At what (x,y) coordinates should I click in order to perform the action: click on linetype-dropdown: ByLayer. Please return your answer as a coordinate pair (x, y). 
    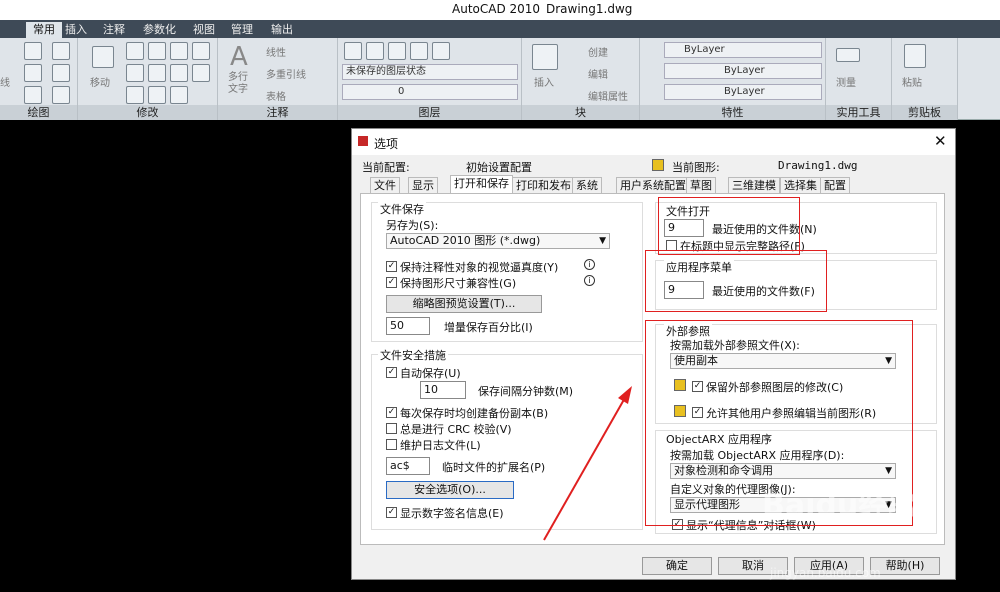
    Looking at the image, I should click on (743, 71).